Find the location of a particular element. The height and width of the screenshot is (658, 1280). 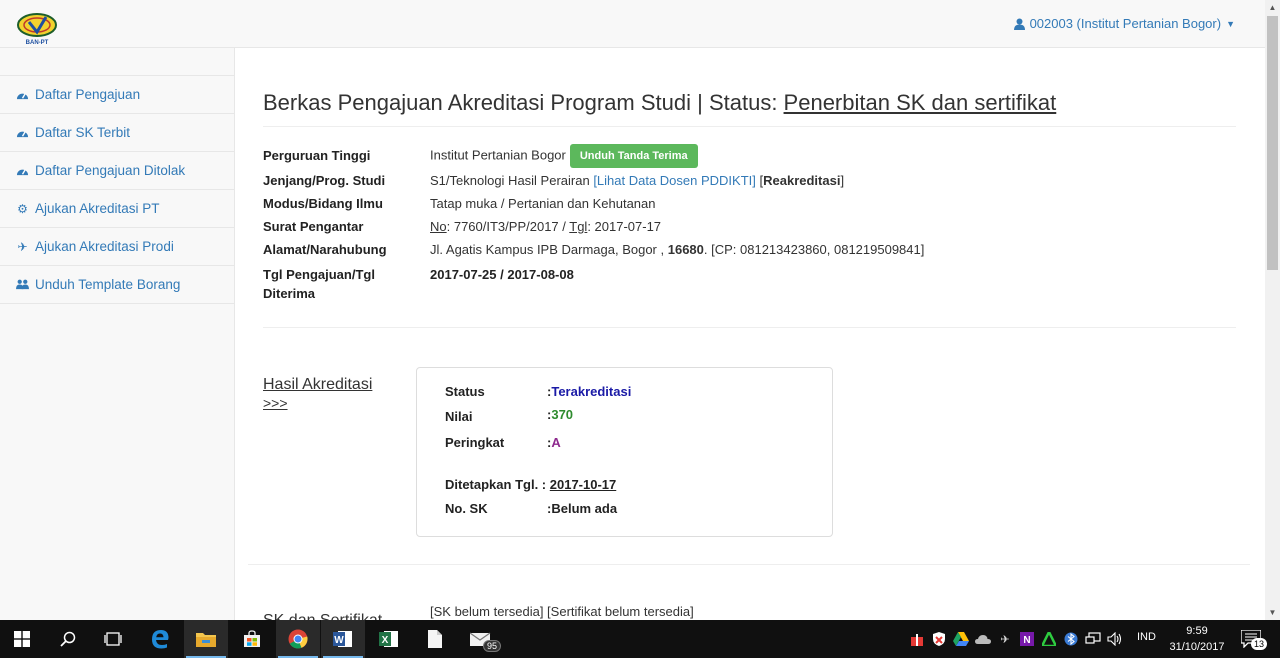

surat-tgl-value: : 2017-07-17 is located at coordinates (624, 226).